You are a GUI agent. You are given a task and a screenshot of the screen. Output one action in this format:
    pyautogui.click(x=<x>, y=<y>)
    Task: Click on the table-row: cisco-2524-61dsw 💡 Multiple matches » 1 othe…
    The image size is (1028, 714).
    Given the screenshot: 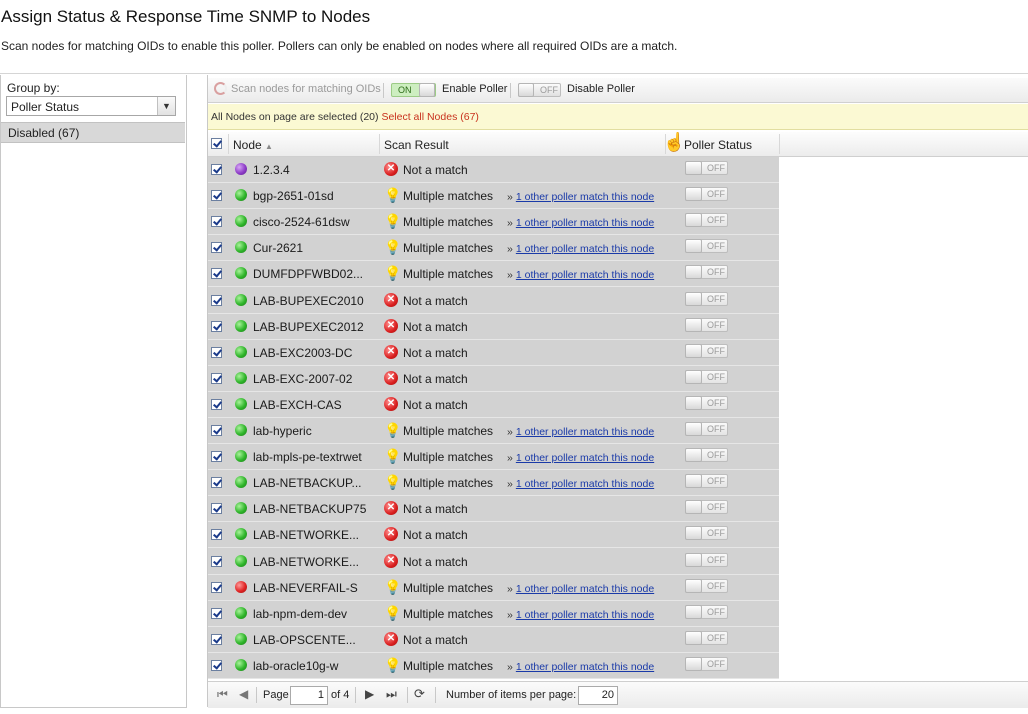 What is the action you would take?
    pyautogui.click(x=493, y=222)
    